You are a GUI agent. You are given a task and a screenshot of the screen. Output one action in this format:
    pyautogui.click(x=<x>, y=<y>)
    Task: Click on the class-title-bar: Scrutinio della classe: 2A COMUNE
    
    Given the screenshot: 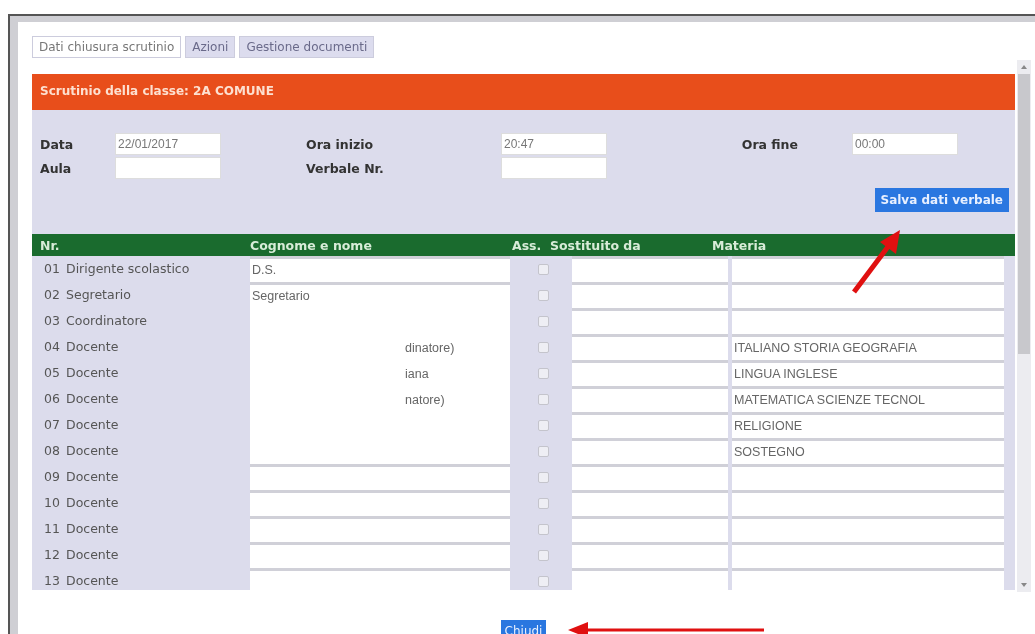 What is the action you would take?
    pyautogui.click(x=523, y=92)
    